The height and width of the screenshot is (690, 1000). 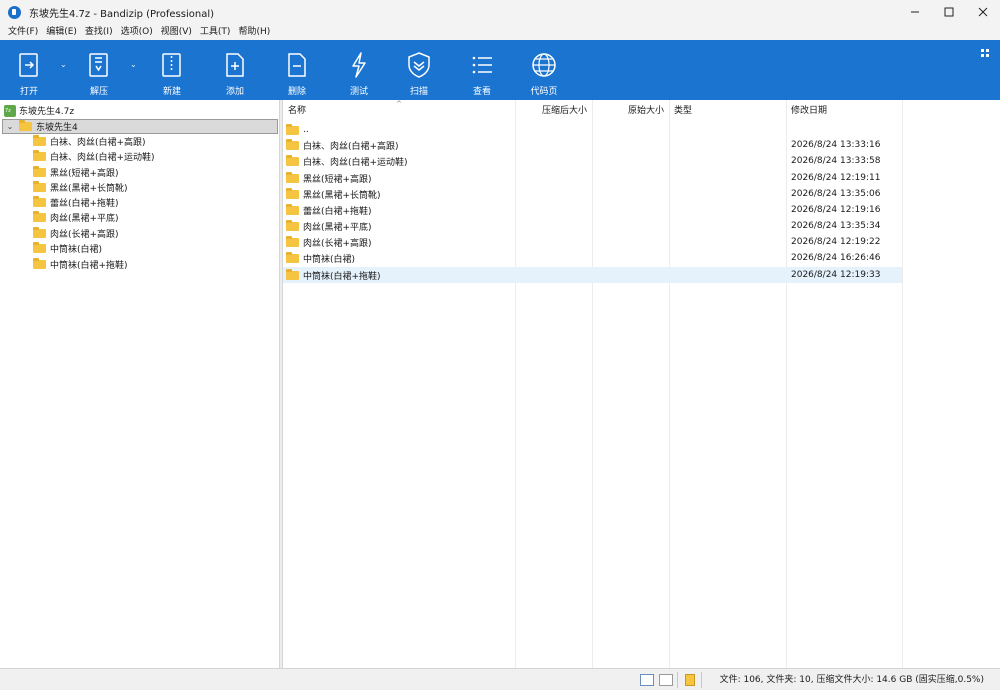 What do you see at coordinates (99, 32) in the screenshot?
I see `menu-find: 查找(I)` at bounding box center [99, 32].